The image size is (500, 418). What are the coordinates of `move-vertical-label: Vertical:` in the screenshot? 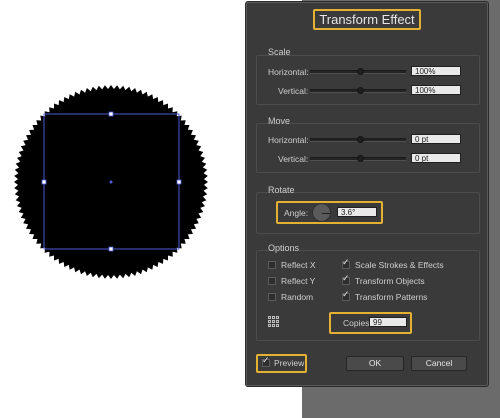 It's located at (293, 159).